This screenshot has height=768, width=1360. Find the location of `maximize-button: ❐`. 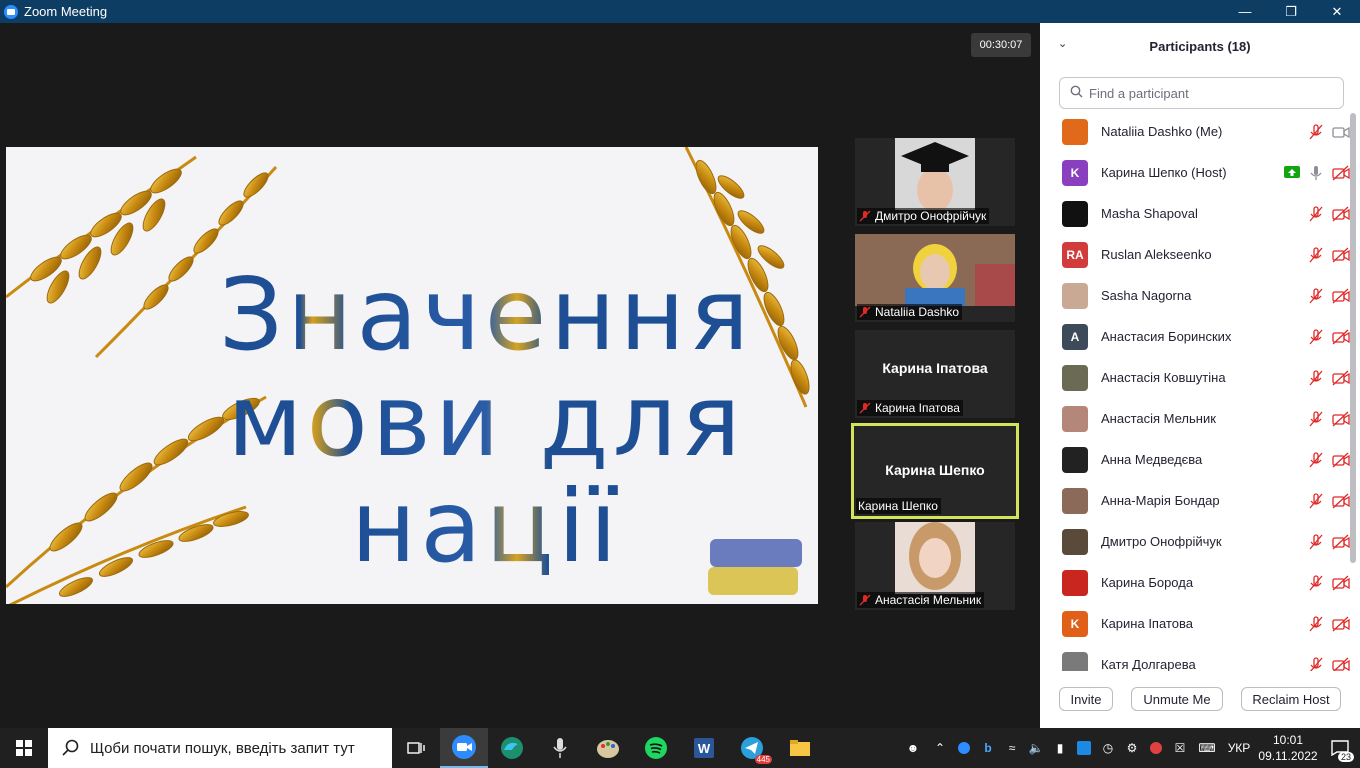

maximize-button: ❐ is located at coordinates (1291, 11).